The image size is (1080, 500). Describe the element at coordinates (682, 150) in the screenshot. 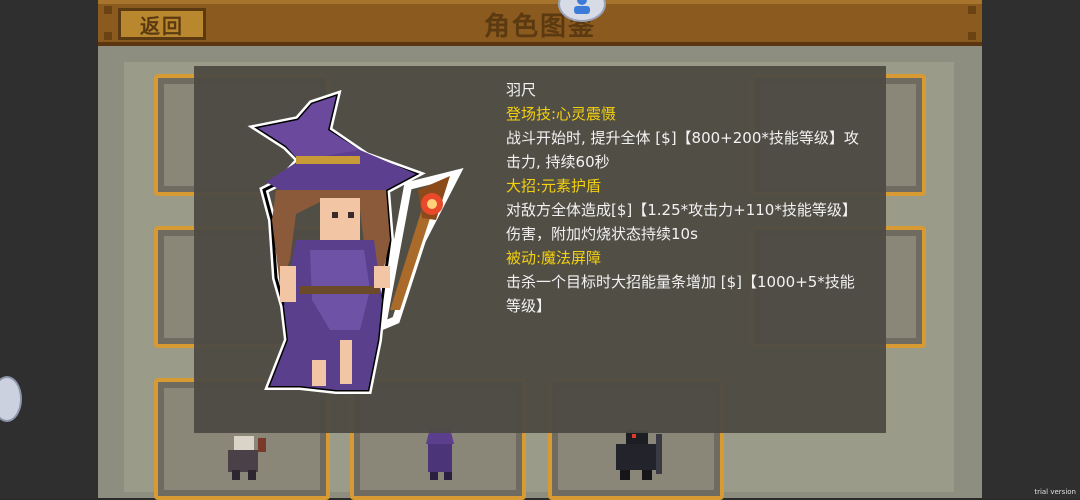

I see `skill-description: 战斗开始时, 提升全体 [$]【800+200*技能等级】攻击力, 持续60秒` at that location.